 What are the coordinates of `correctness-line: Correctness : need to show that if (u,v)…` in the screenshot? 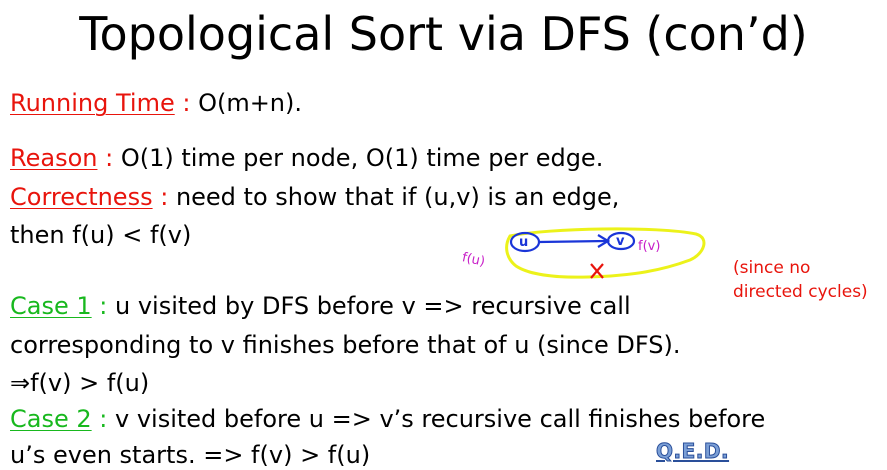 It's located at (314, 197).